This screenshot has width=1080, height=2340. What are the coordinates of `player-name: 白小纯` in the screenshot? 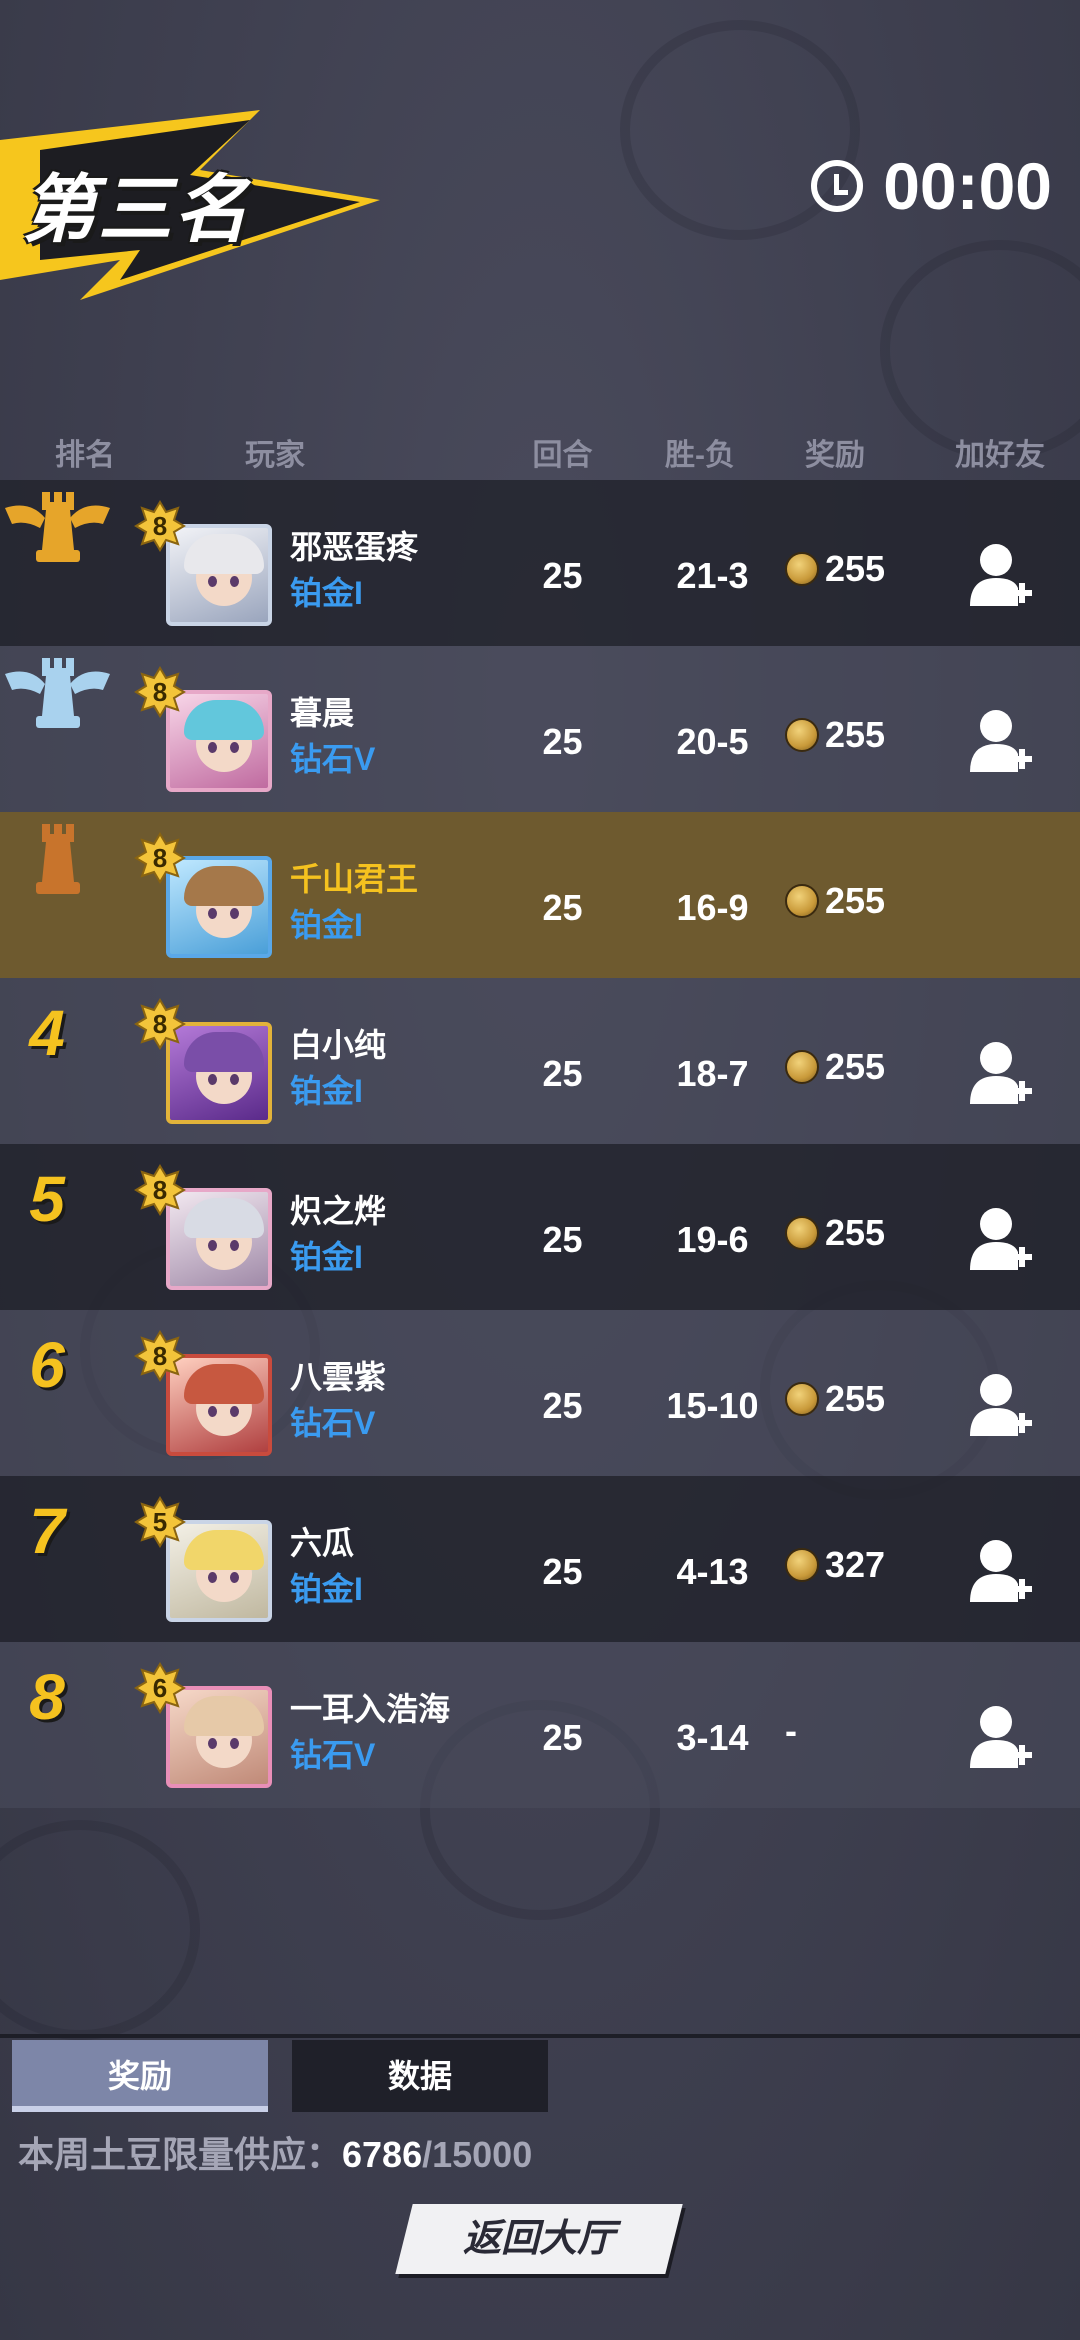 It's located at (338, 1045).